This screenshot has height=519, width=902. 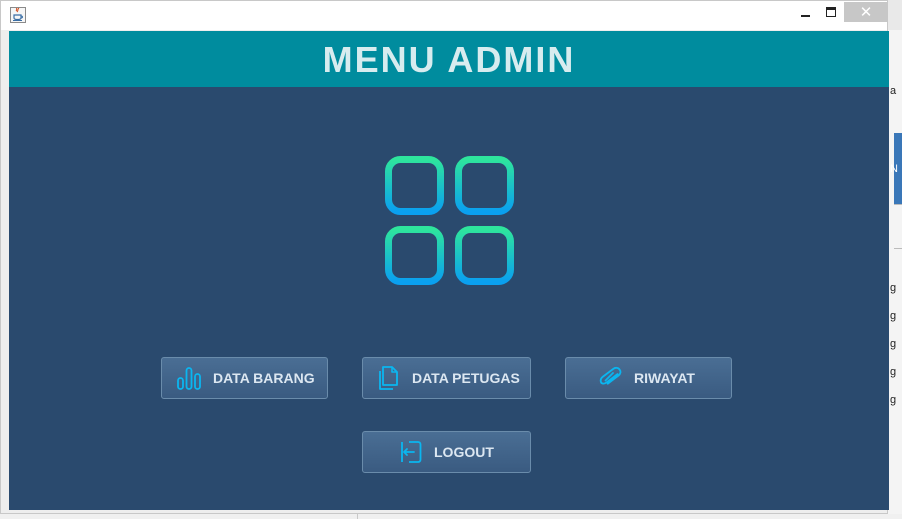 I want to click on bar-chart-icon, so click(x=189, y=378).